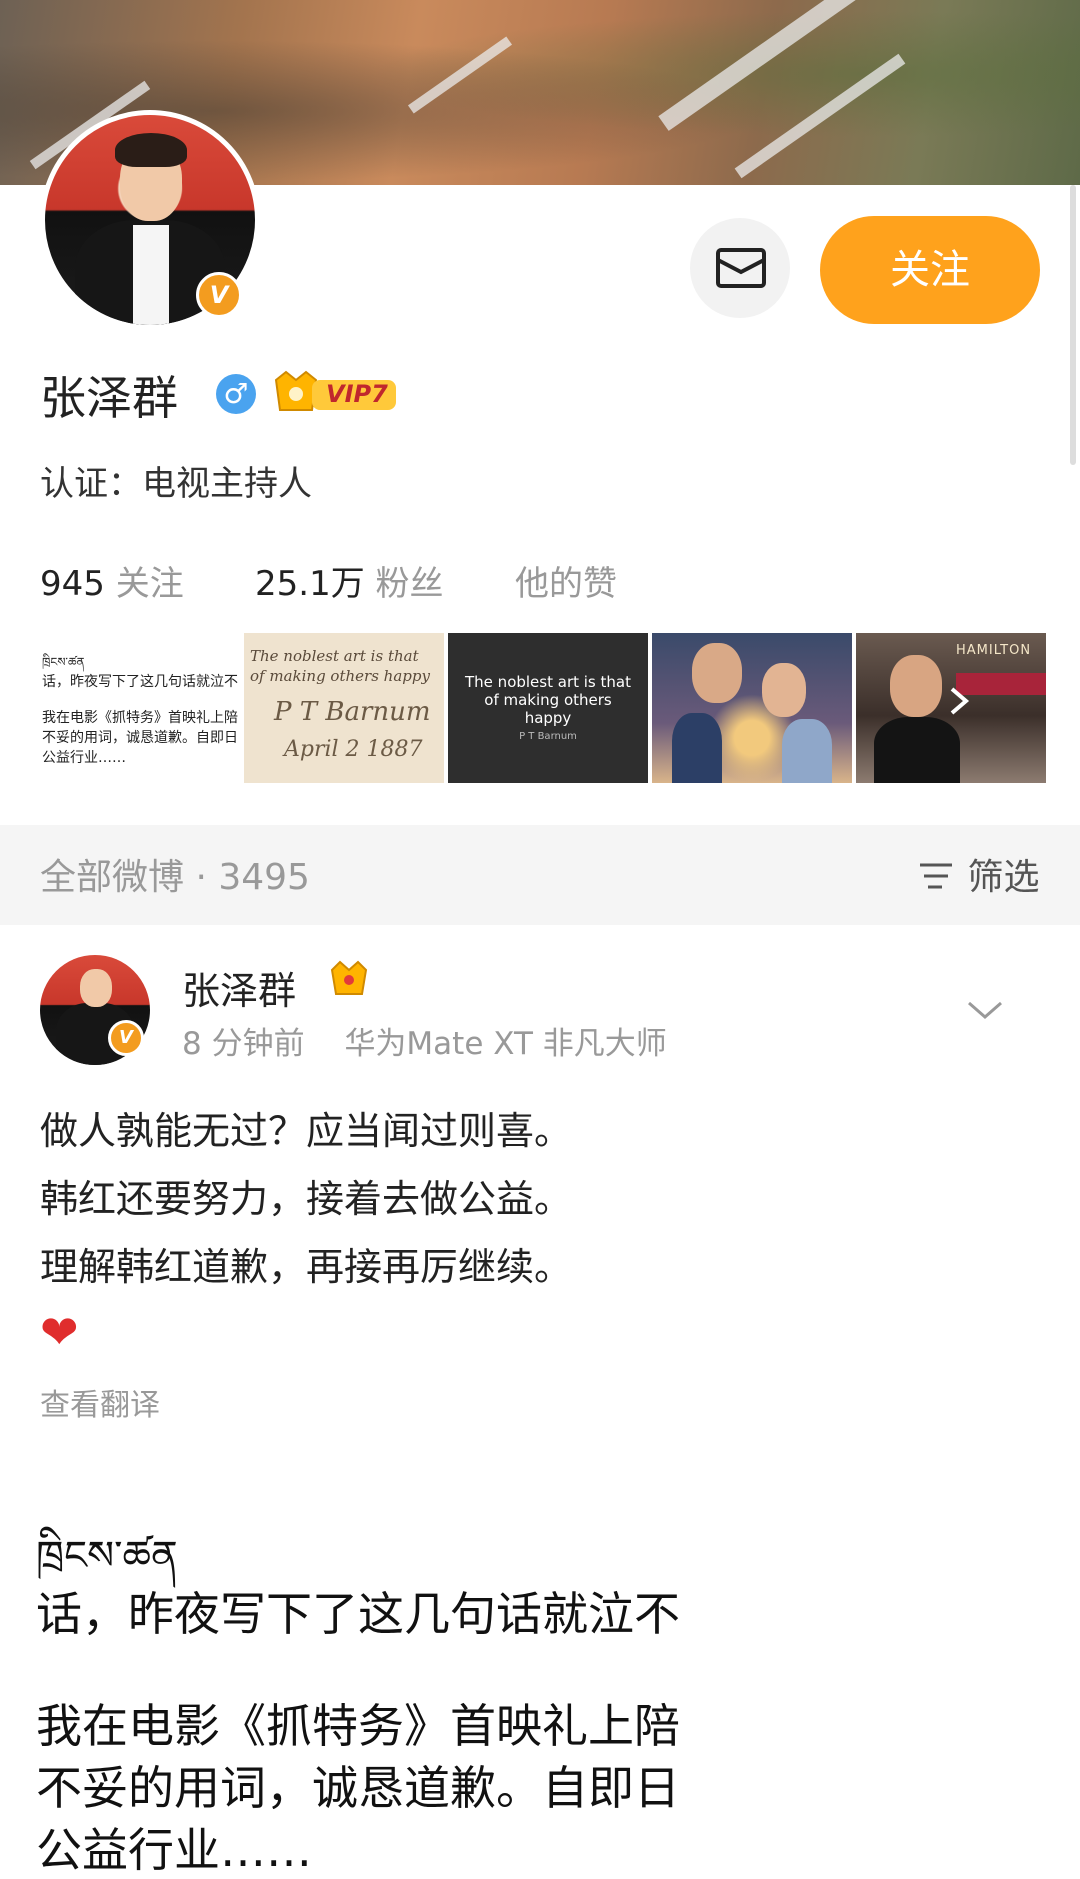 Image resolution: width=1080 pixels, height=1879 pixels. What do you see at coordinates (176, 484) in the screenshot?
I see `verified-info: 认证：电视主持人` at bounding box center [176, 484].